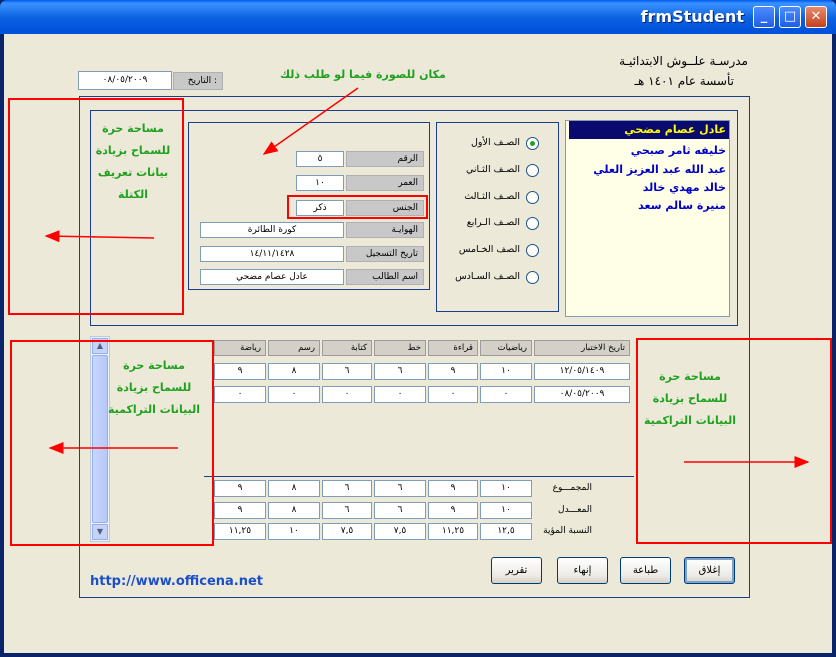  Describe the element at coordinates (176, 581) in the screenshot. I see `website-link: http://www.officena.net` at that location.